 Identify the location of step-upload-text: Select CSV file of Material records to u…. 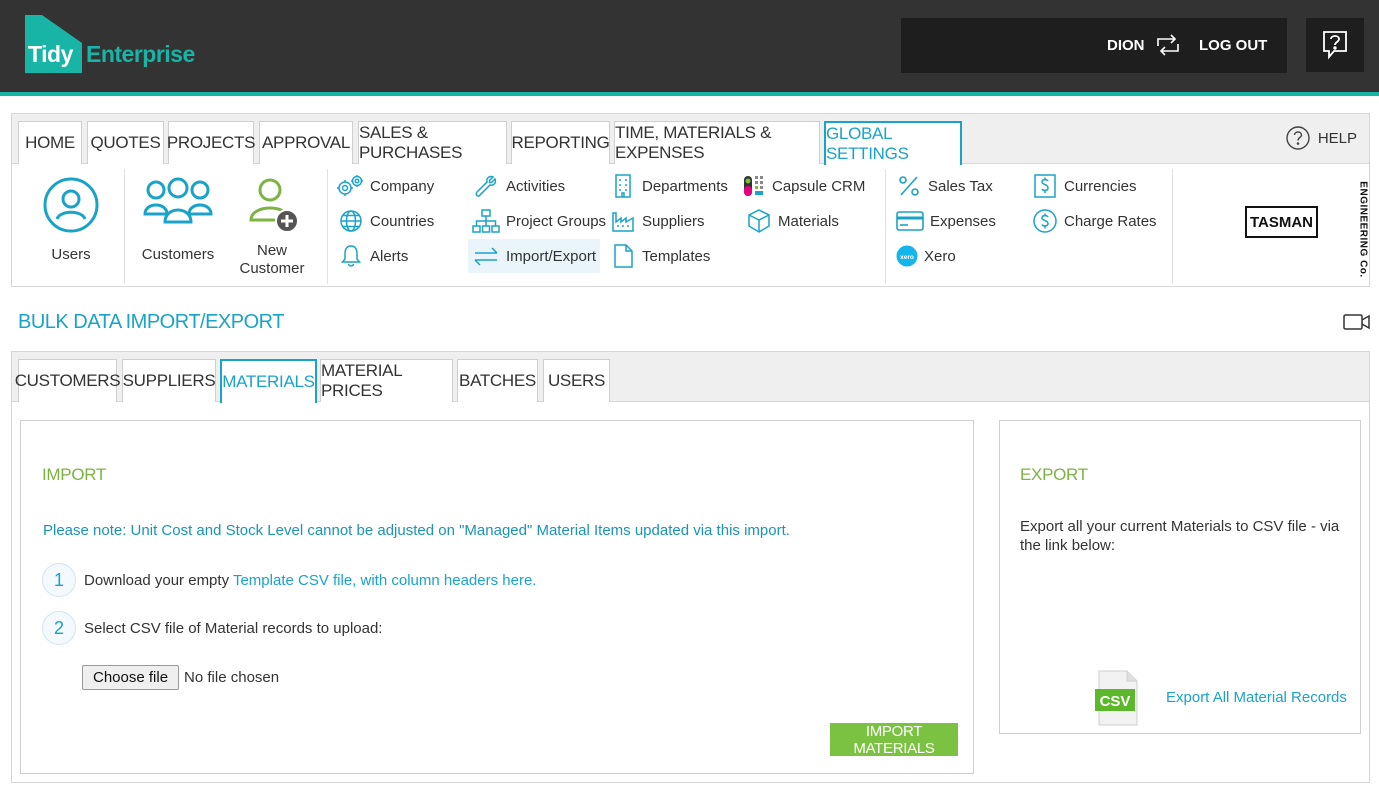
(233, 628).